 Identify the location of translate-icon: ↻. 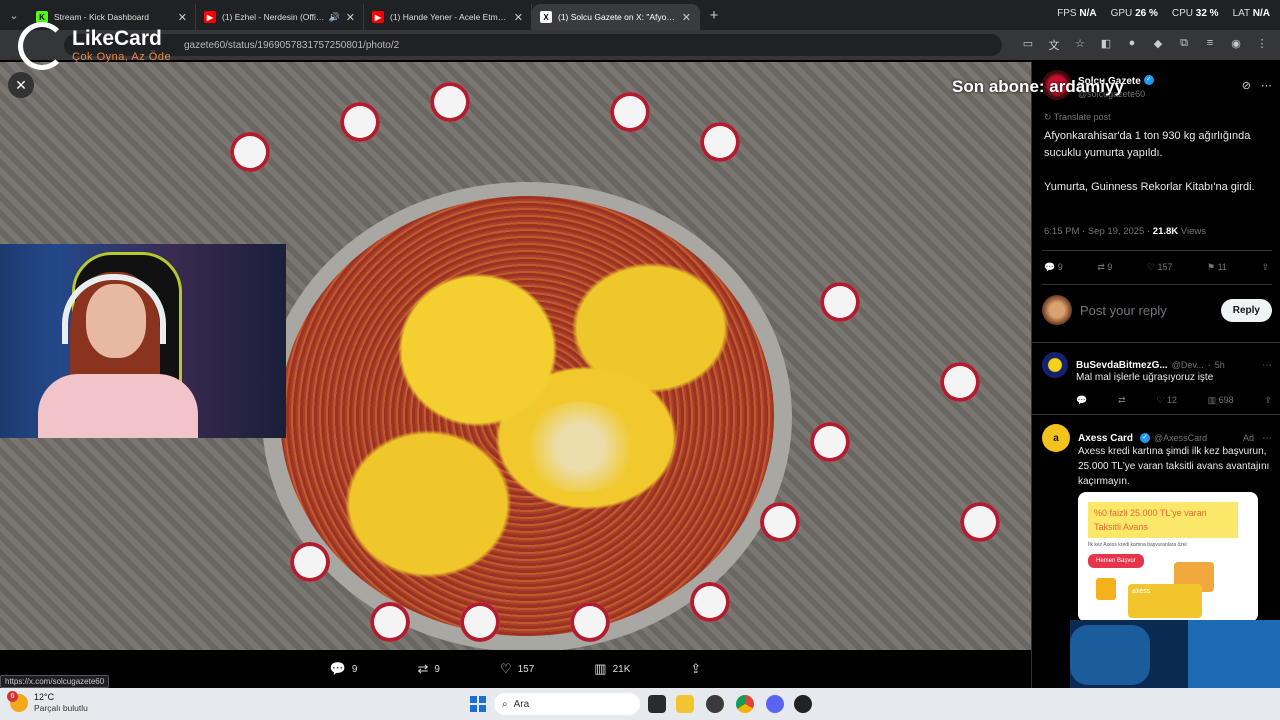
(1049, 117).